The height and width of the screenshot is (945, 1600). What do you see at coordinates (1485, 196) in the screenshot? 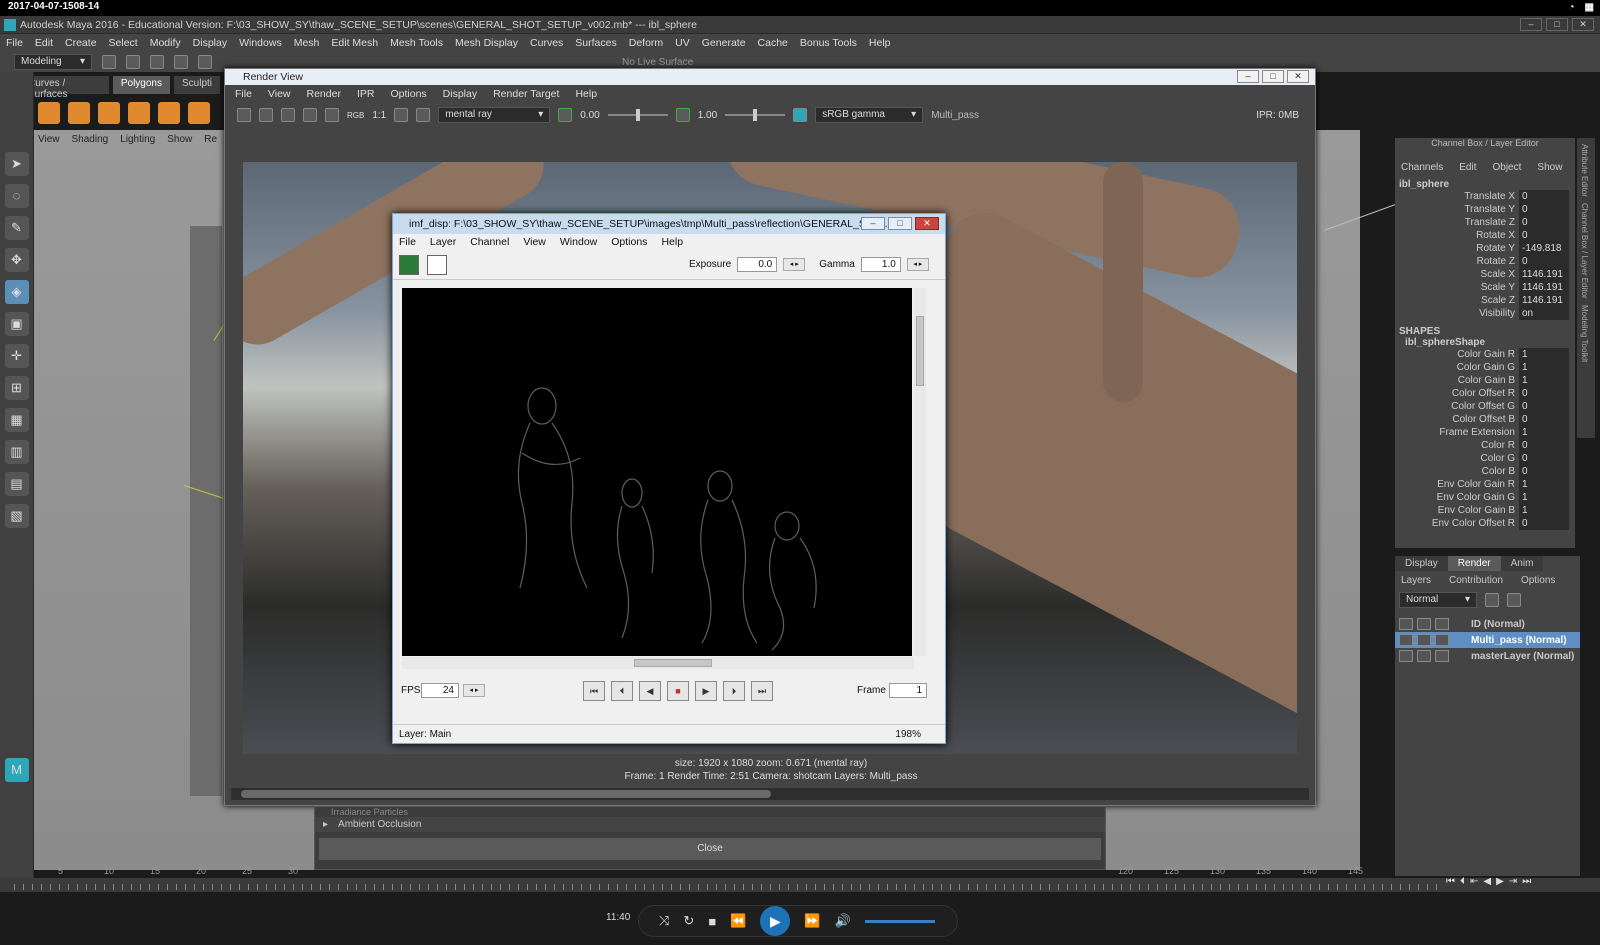
I see `attribute-row: Translate X 0` at bounding box center [1485, 196].